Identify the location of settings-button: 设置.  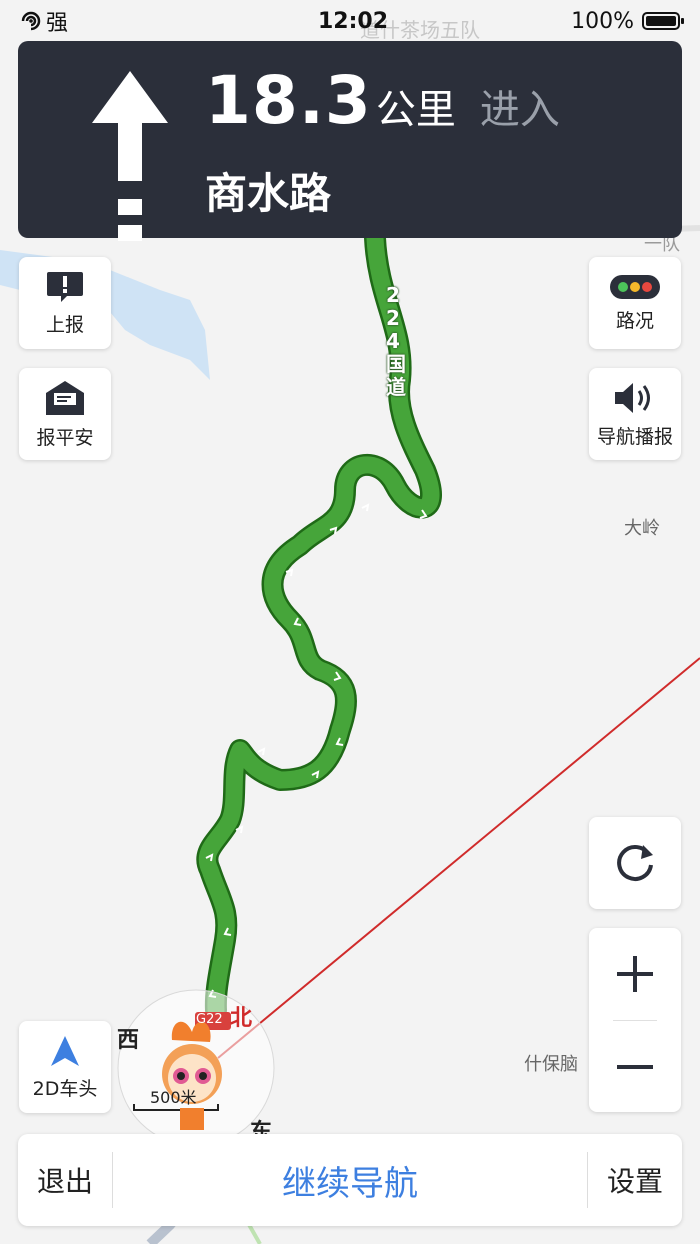
(635, 1180).